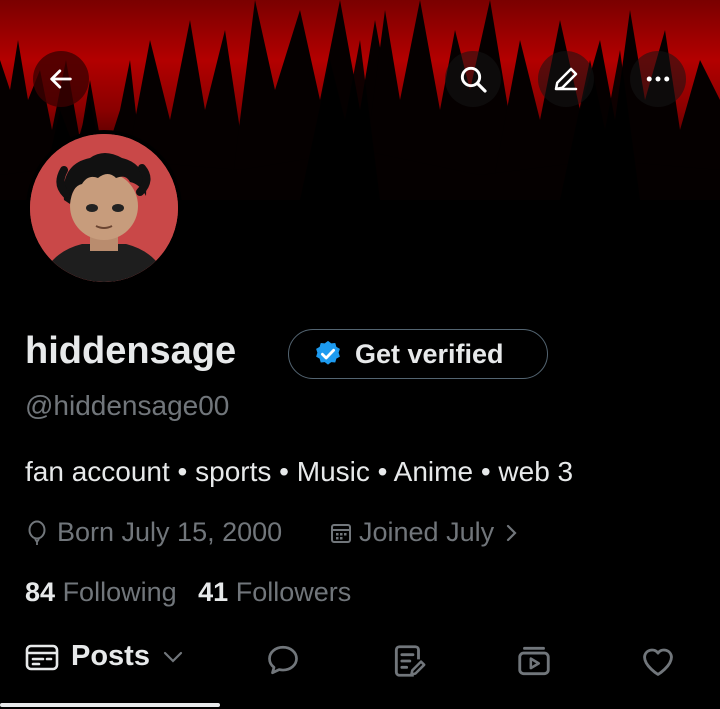 The height and width of the screenshot is (709, 720). I want to click on balloon-icon, so click(37, 532).